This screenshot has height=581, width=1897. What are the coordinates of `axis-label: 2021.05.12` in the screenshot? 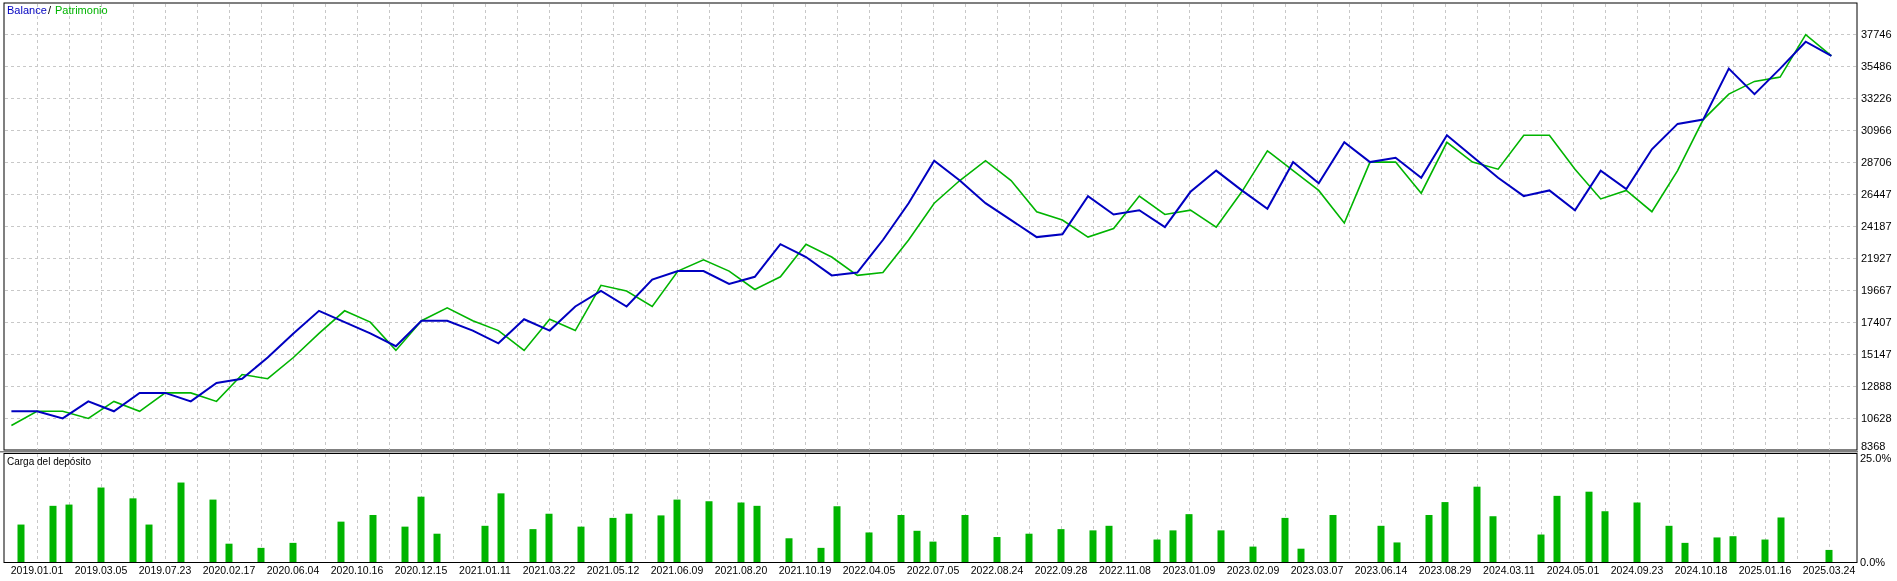 It's located at (613, 570).